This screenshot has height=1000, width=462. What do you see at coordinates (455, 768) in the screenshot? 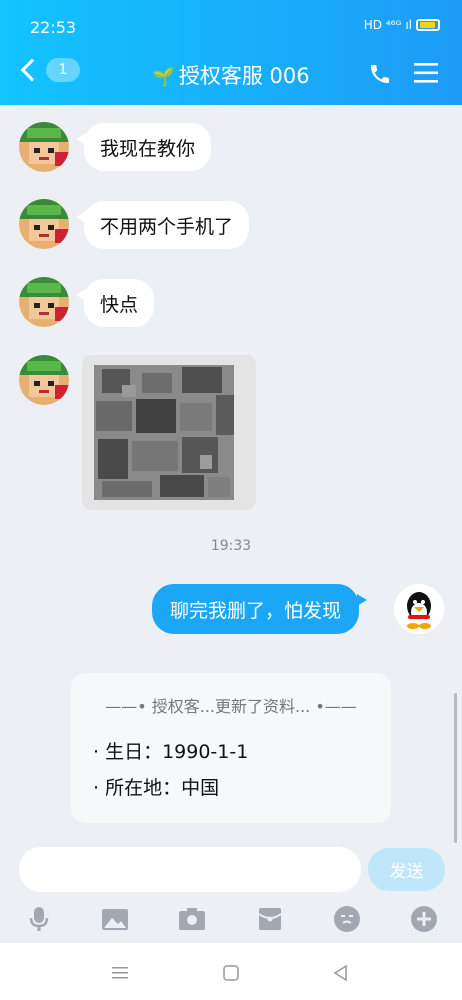
I see `scrollbar` at bounding box center [455, 768].